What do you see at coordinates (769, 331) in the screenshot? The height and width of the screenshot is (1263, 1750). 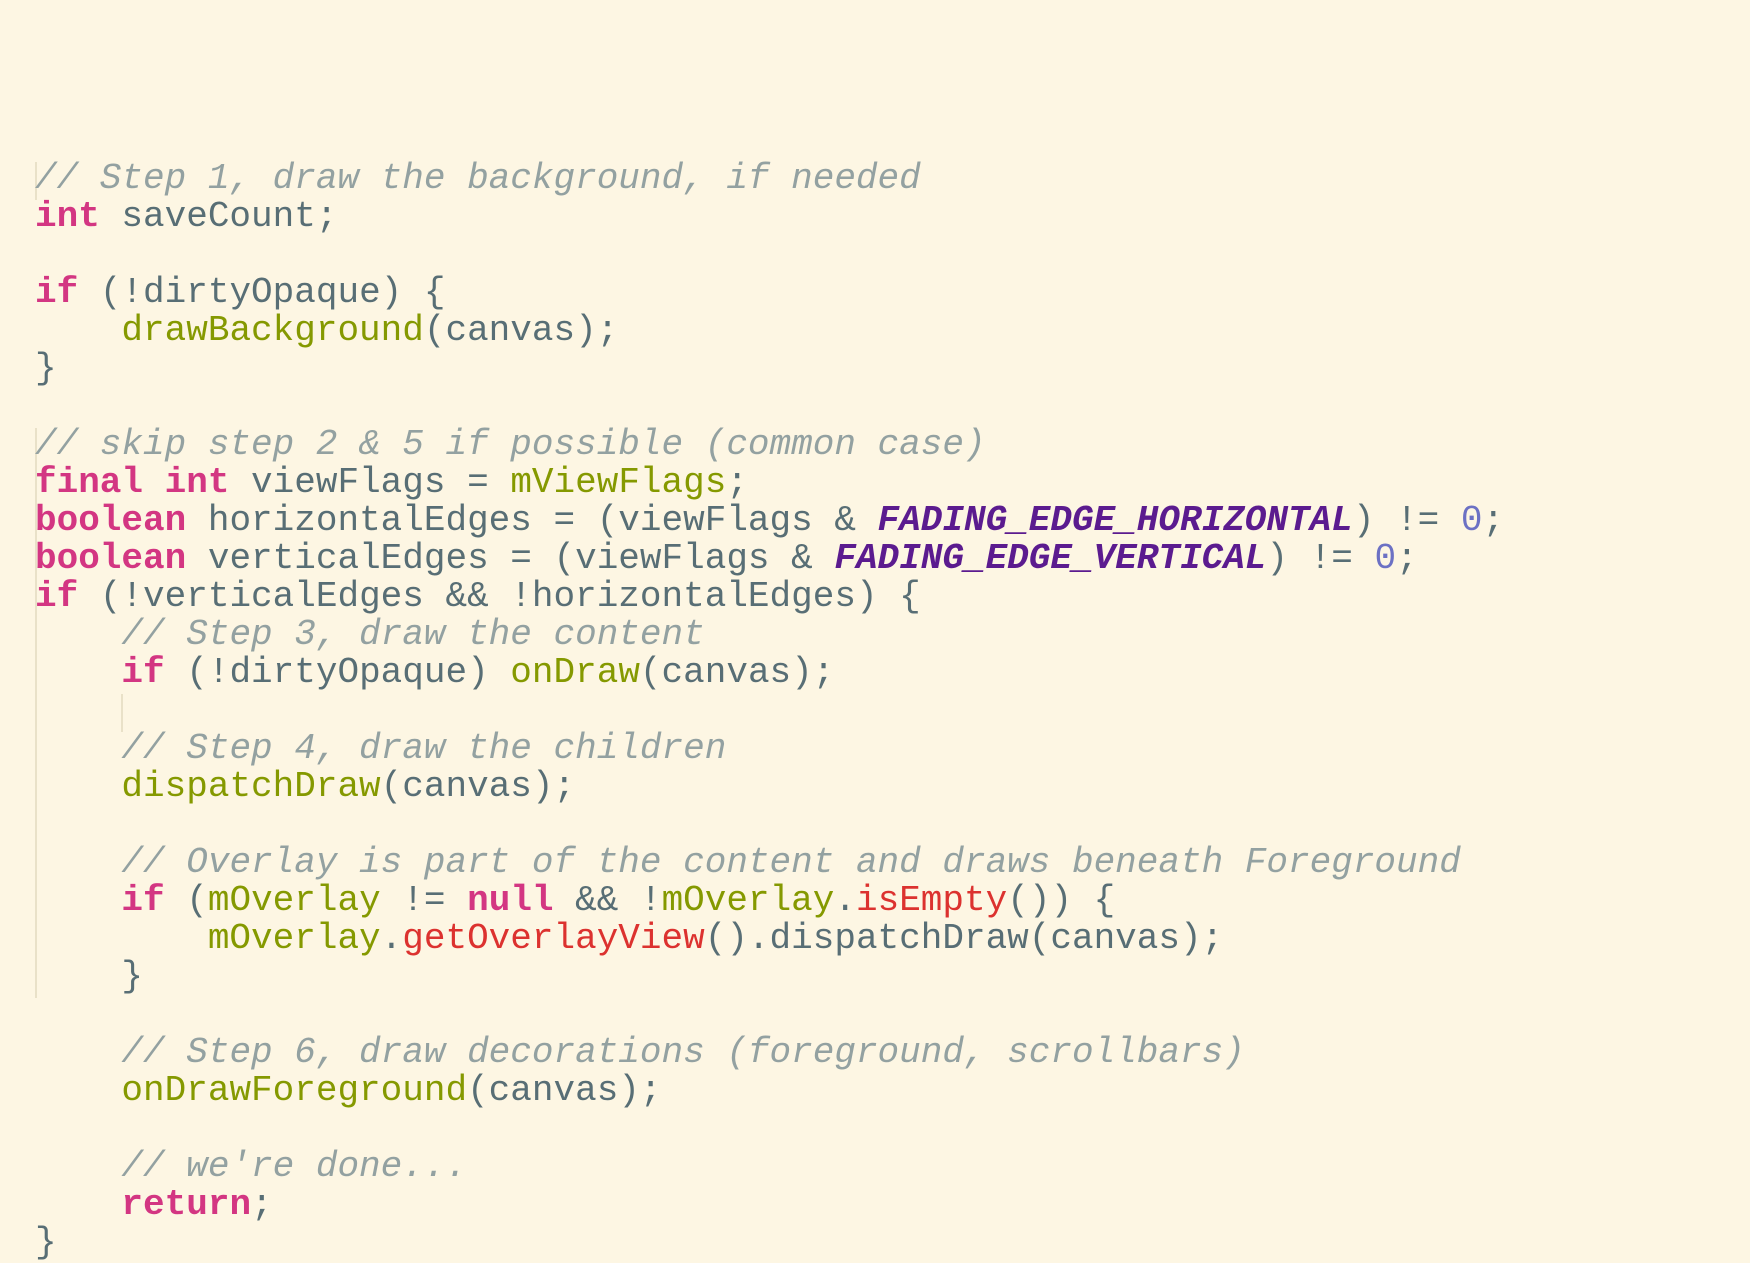 I see `code-line: drawBackground(canvas);` at bounding box center [769, 331].